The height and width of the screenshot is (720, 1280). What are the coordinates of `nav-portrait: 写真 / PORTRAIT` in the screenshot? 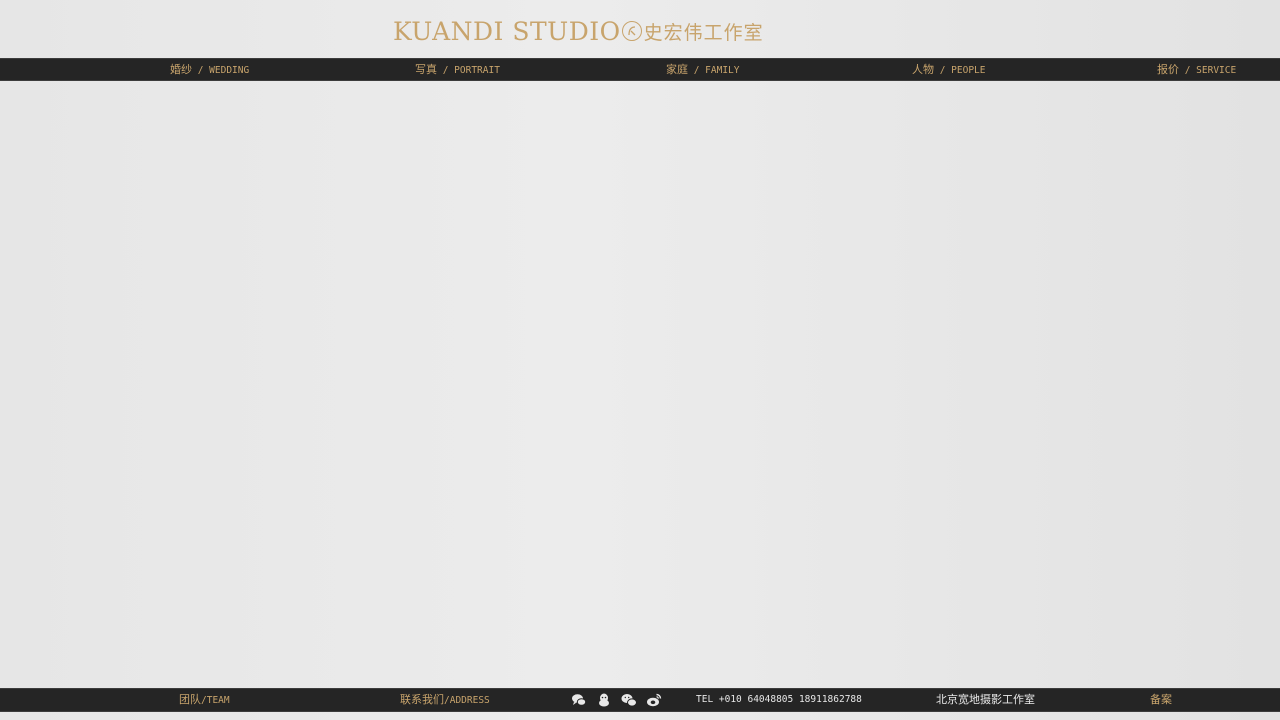 It's located at (457, 69).